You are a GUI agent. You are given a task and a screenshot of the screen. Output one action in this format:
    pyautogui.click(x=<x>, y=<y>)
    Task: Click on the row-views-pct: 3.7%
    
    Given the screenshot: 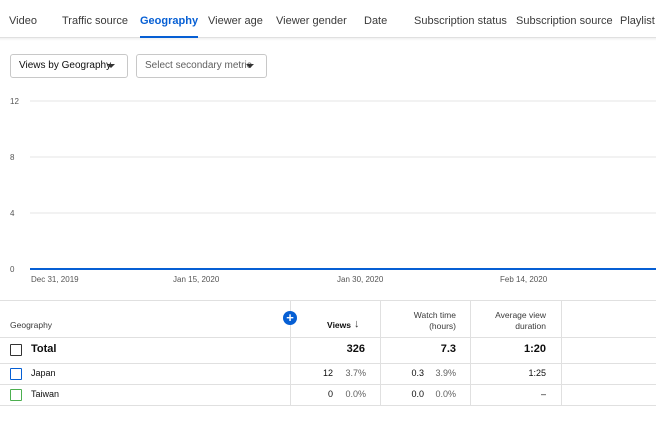 What is the action you would take?
    pyautogui.click(x=355, y=373)
    